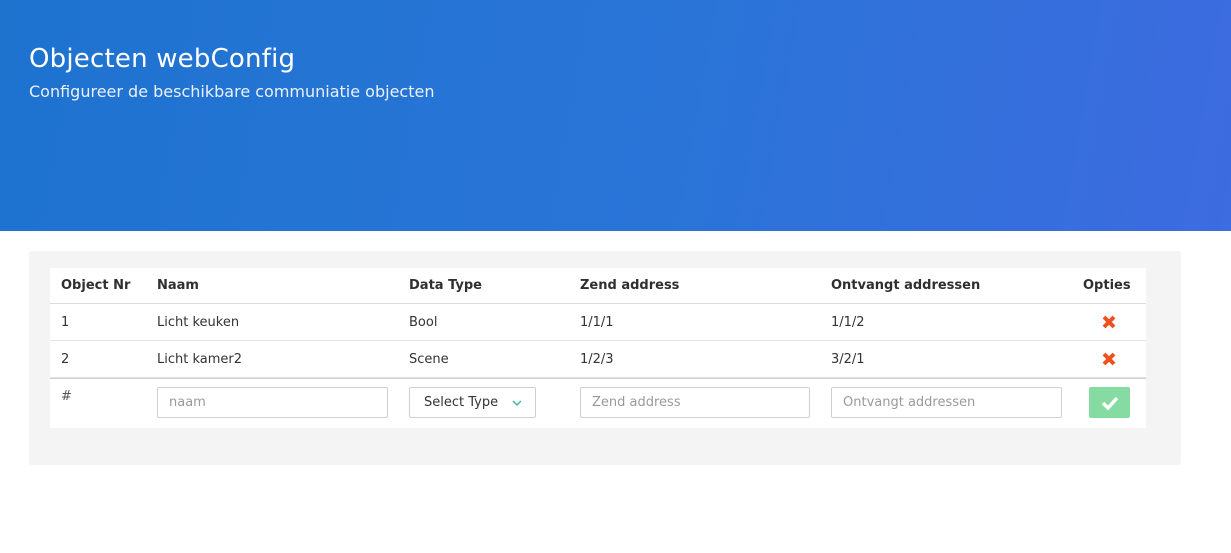  I want to click on data-type-select-value: Select Type, so click(461, 402).